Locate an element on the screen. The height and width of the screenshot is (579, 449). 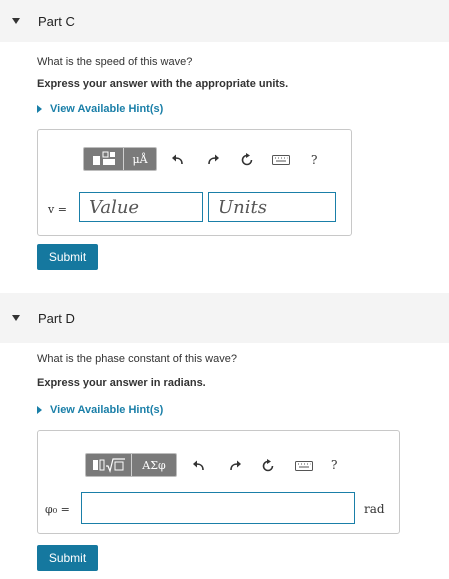
part-d-answer-box: ΑΣφ ? φ₀ = rad is located at coordinates (218, 482).